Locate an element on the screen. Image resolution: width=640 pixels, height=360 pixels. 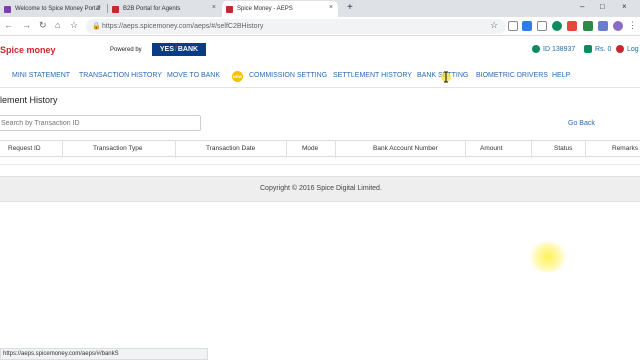
column-header: Transaction Date is located at coordinates (231, 148).